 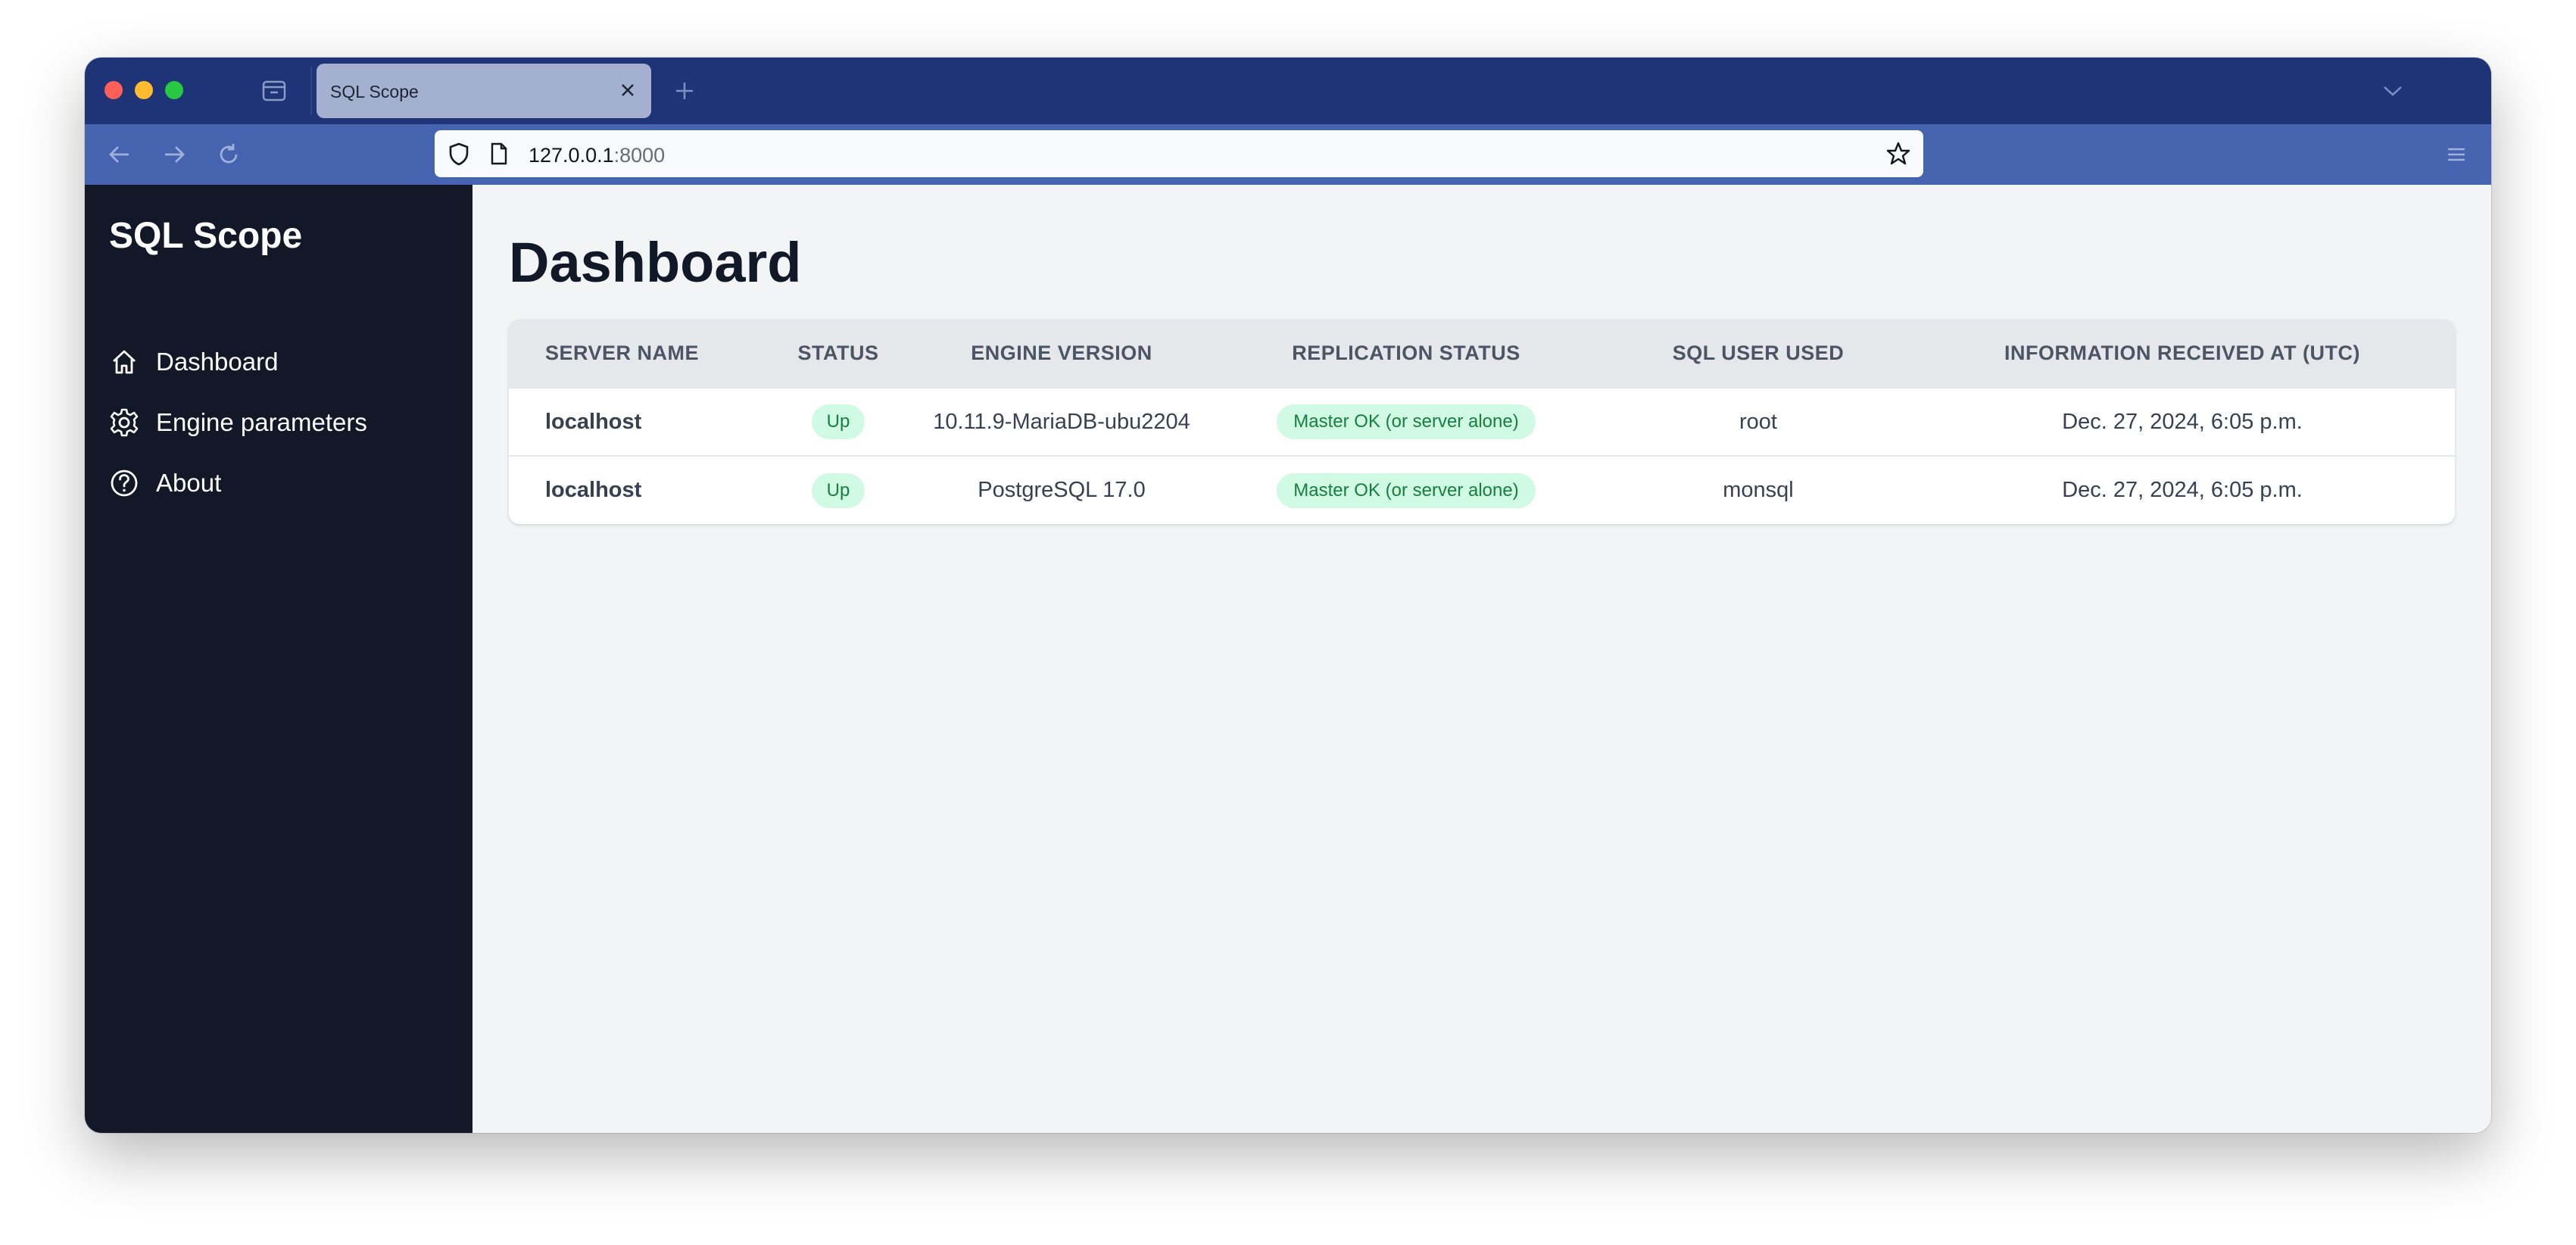 I want to click on app-brand: SQL Scope, so click(x=205, y=236).